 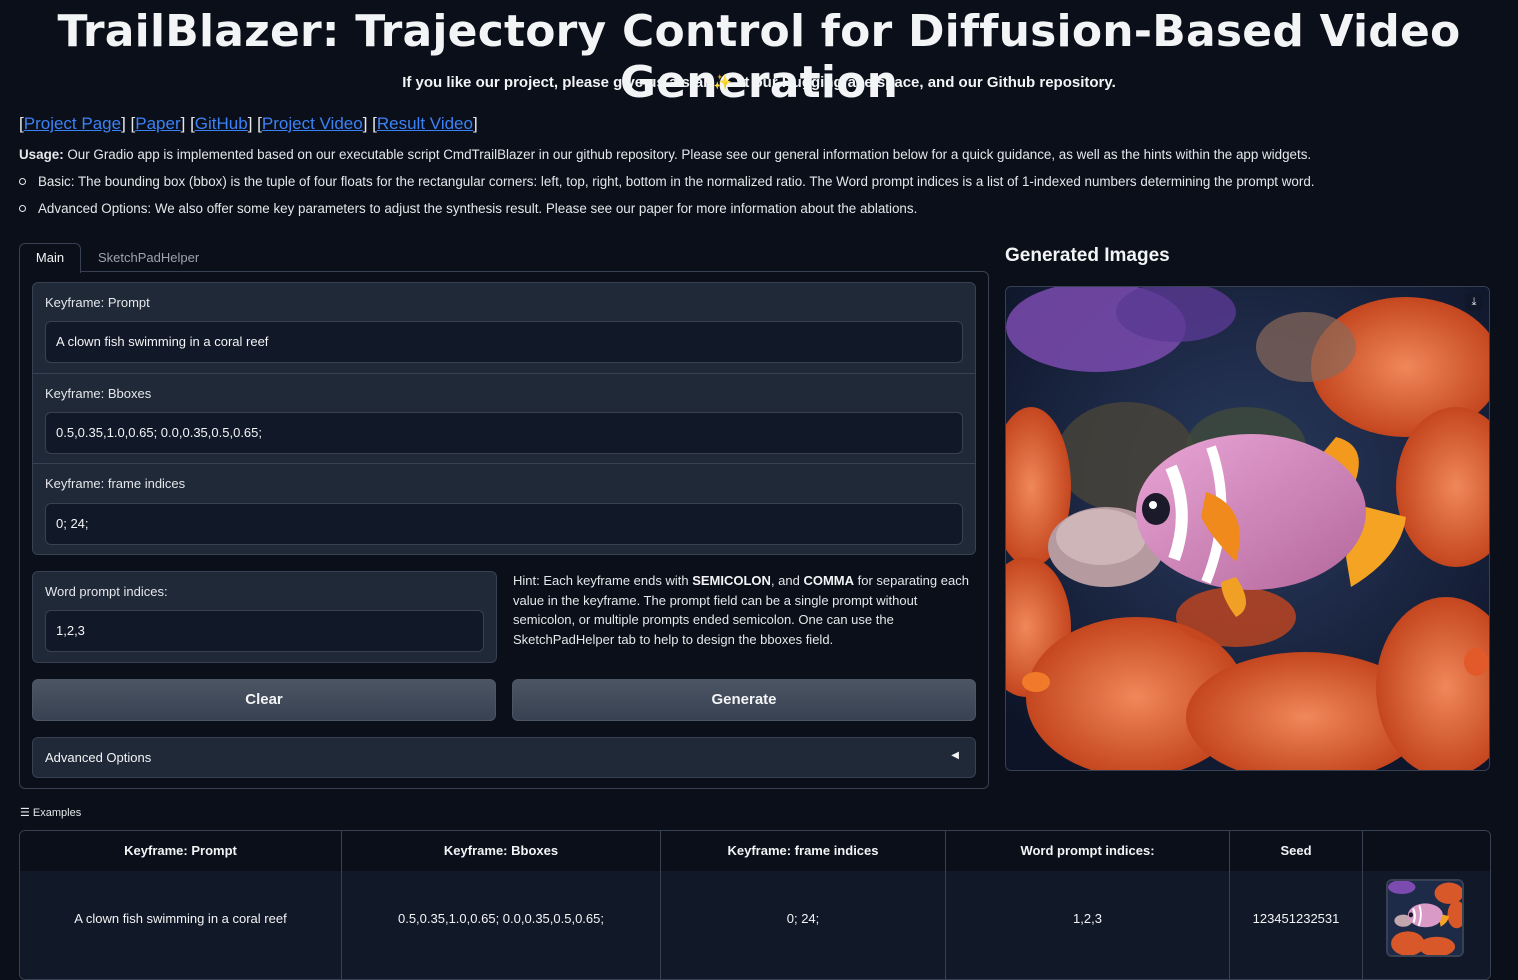 What do you see at coordinates (312, 123) in the screenshot?
I see `link-project-video: Project Video` at bounding box center [312, 123].